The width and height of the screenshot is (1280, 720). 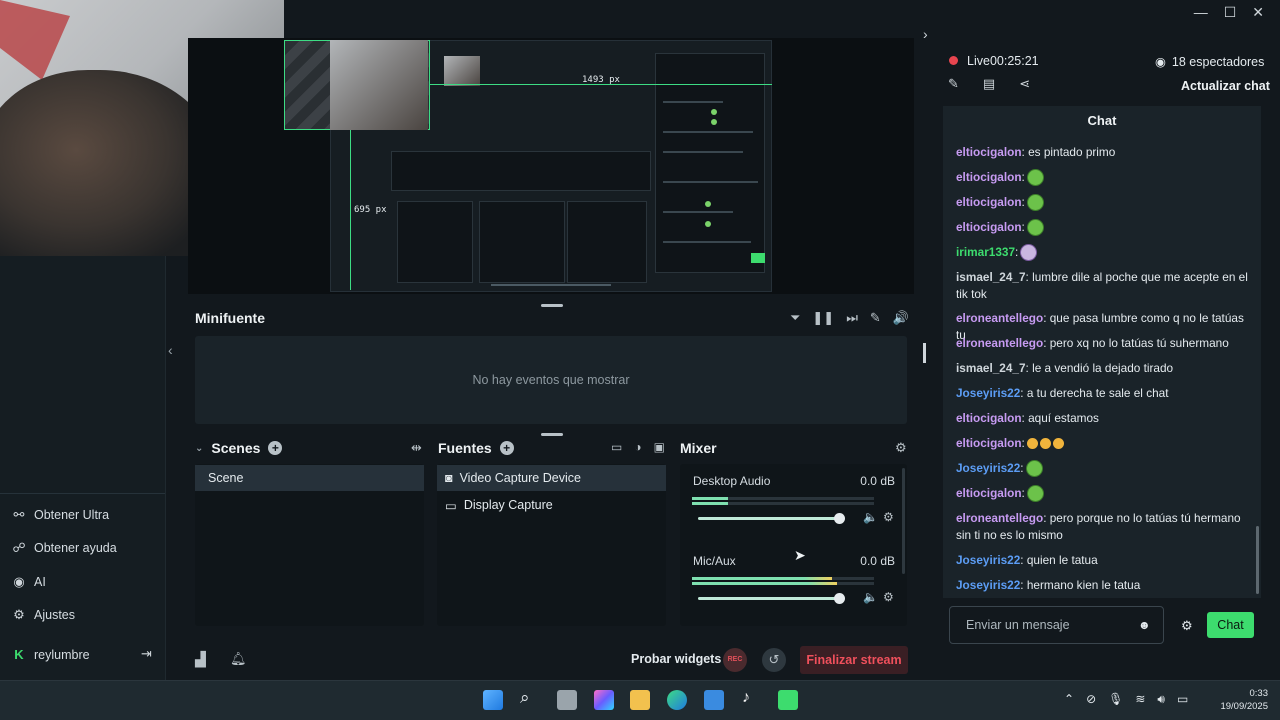 What do you see at coordinates (60, 515) in the screenshot?
I see `sidebar-item-ultra: ⚯ Obtener Ultra` at bounding box center [60, 515].